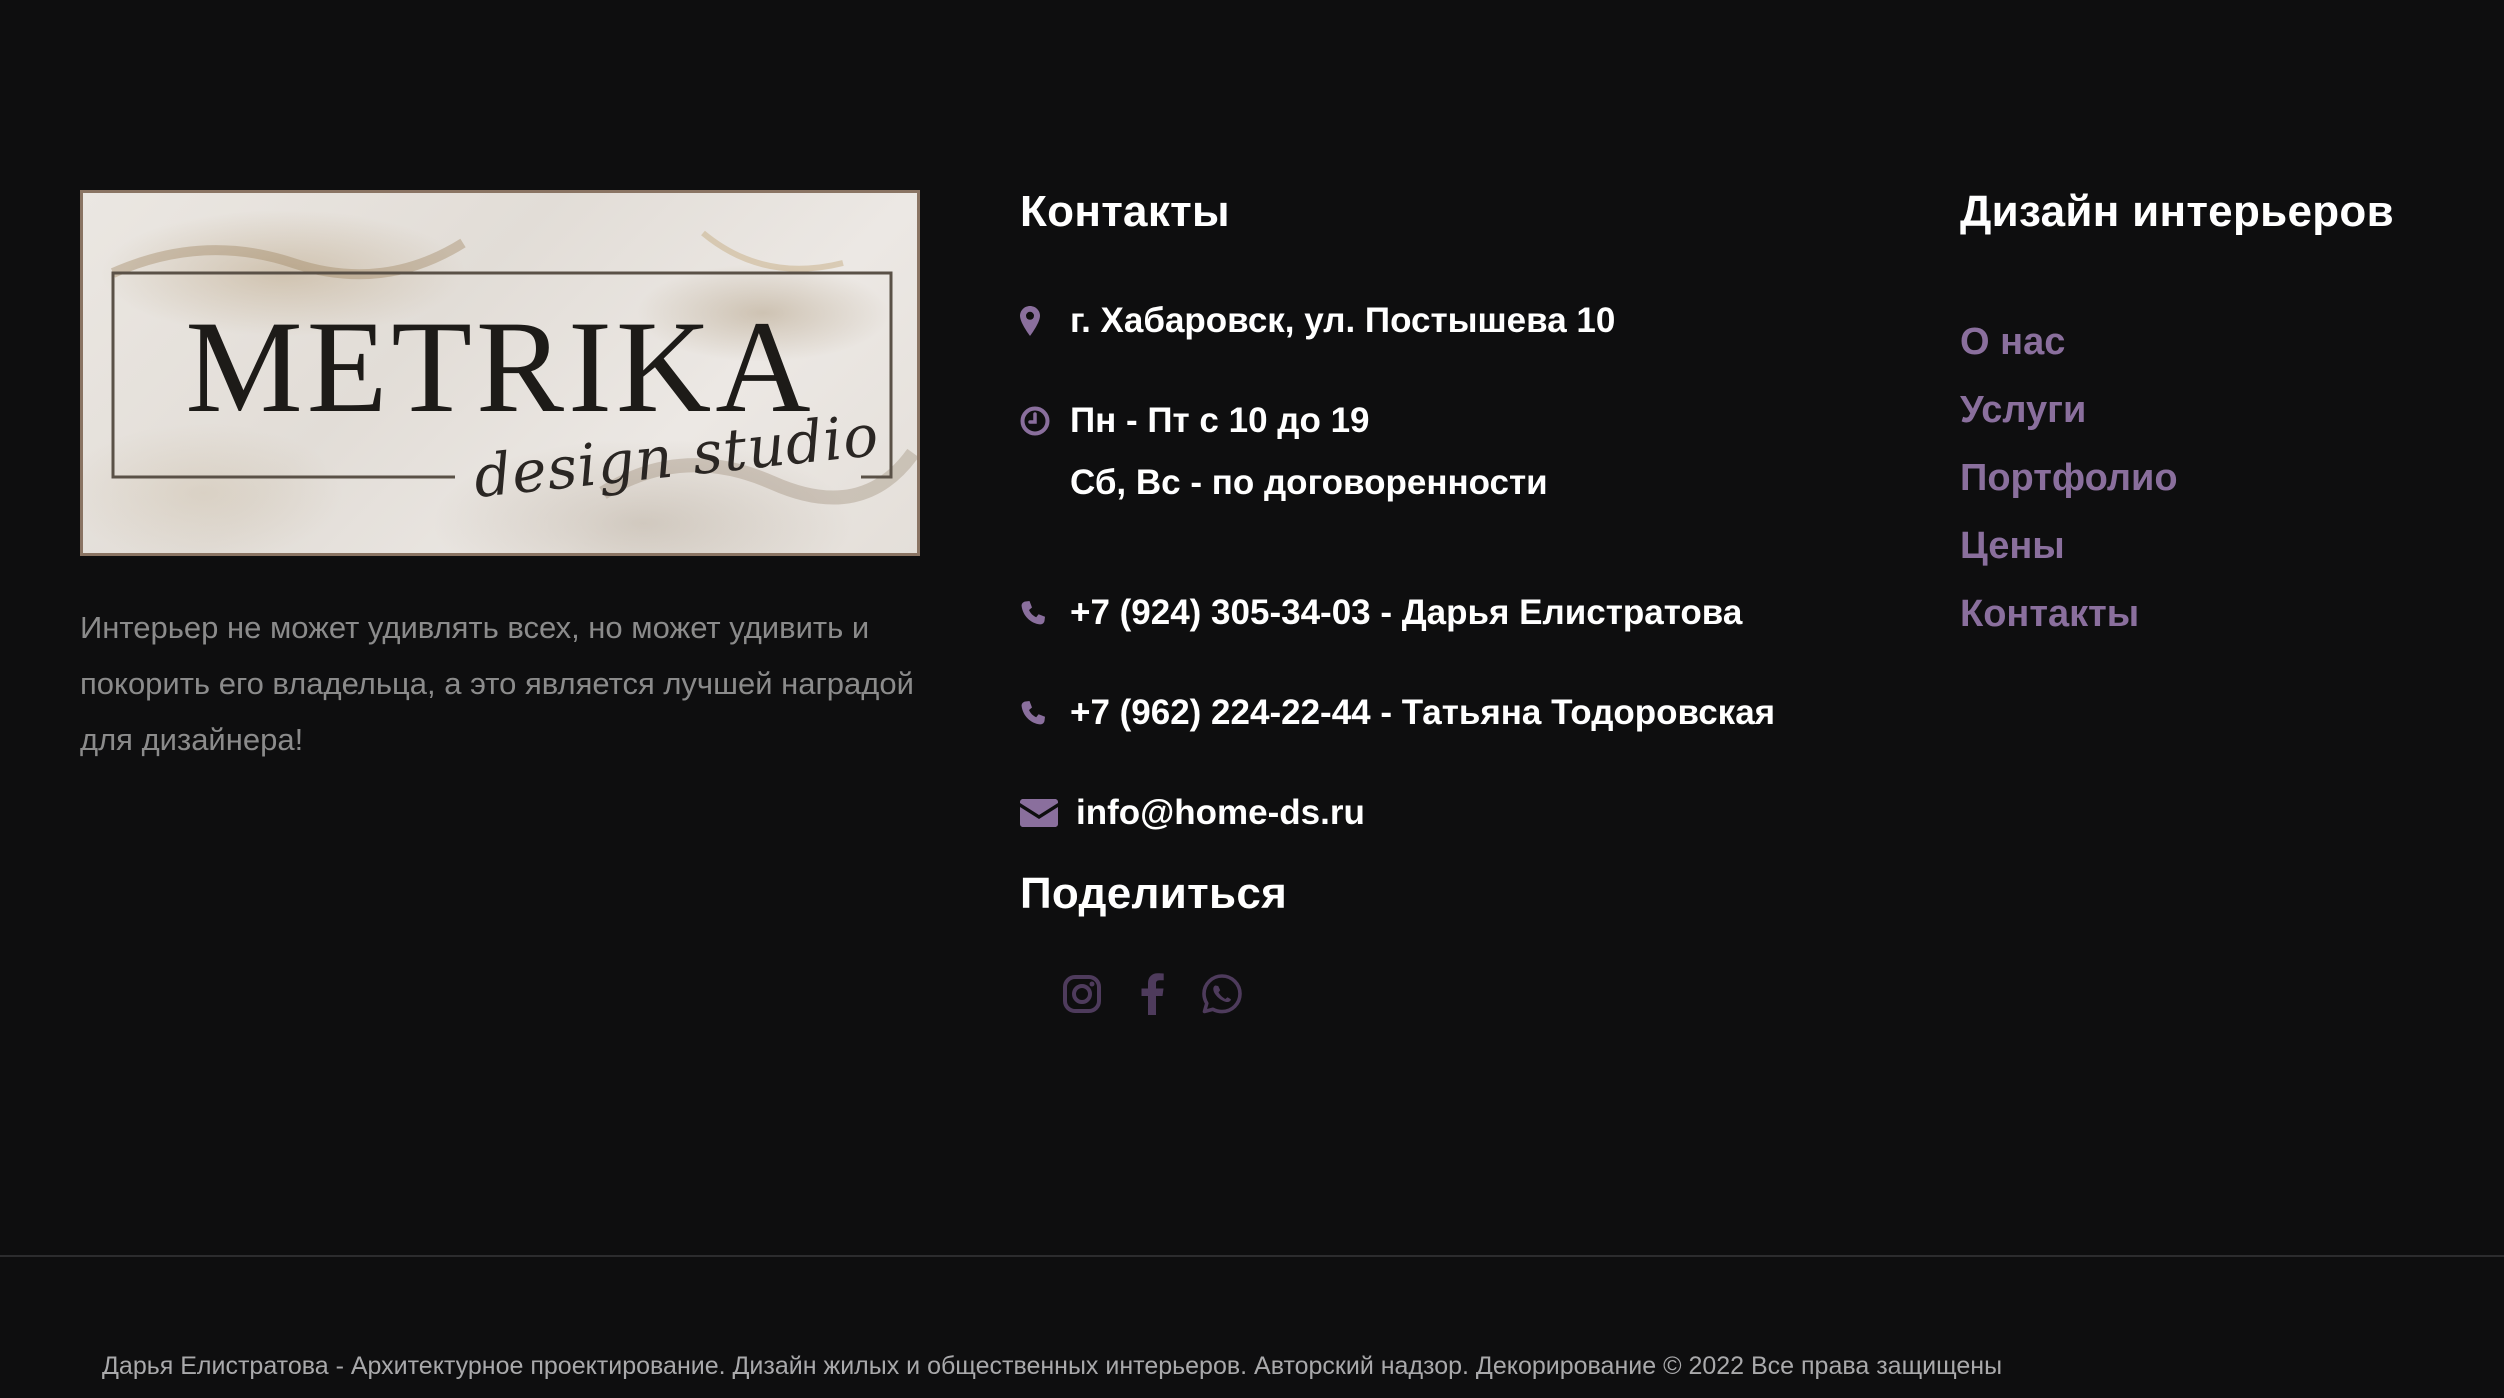  I want to click on footer-menu: О нас Услуги Портфолио Цены Контакты, so click(2069, 478).